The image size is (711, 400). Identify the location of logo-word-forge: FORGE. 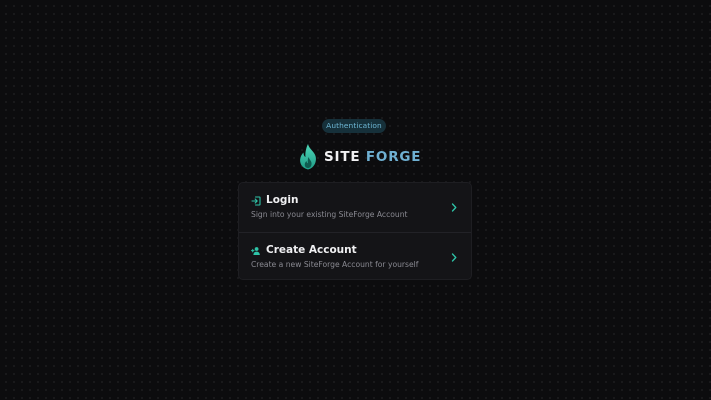
(393, 157).